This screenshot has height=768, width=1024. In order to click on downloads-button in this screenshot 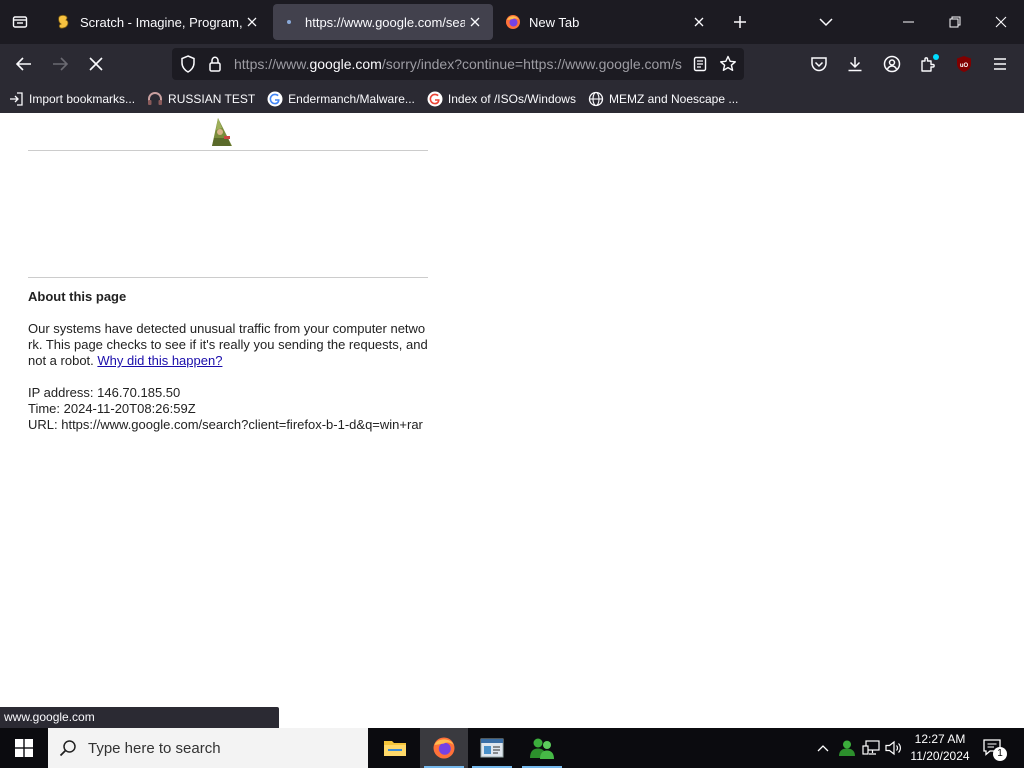, I will do `click(855, 64)`.